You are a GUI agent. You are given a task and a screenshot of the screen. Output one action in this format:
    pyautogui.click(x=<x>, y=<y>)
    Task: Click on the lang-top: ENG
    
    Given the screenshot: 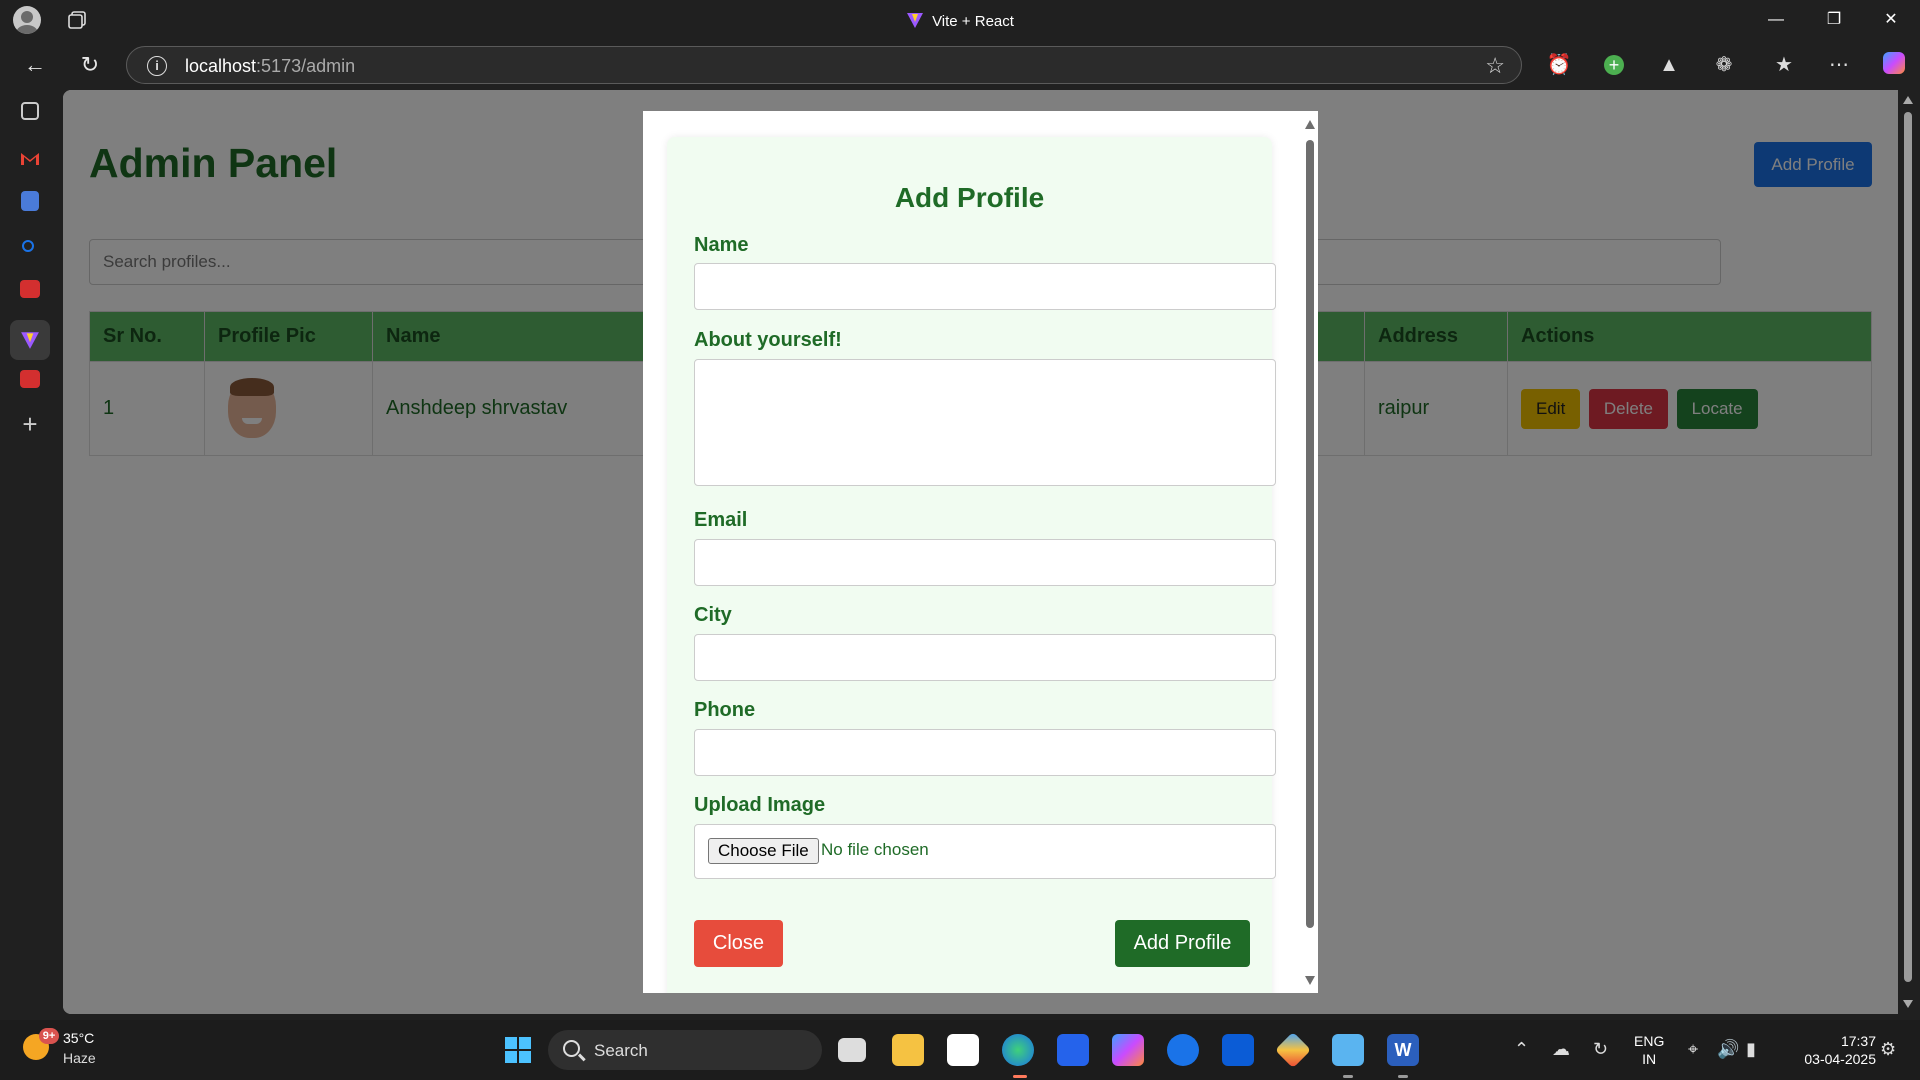 What is the action you would take?
    pyautogui.click(x=1649, y=1041)
    